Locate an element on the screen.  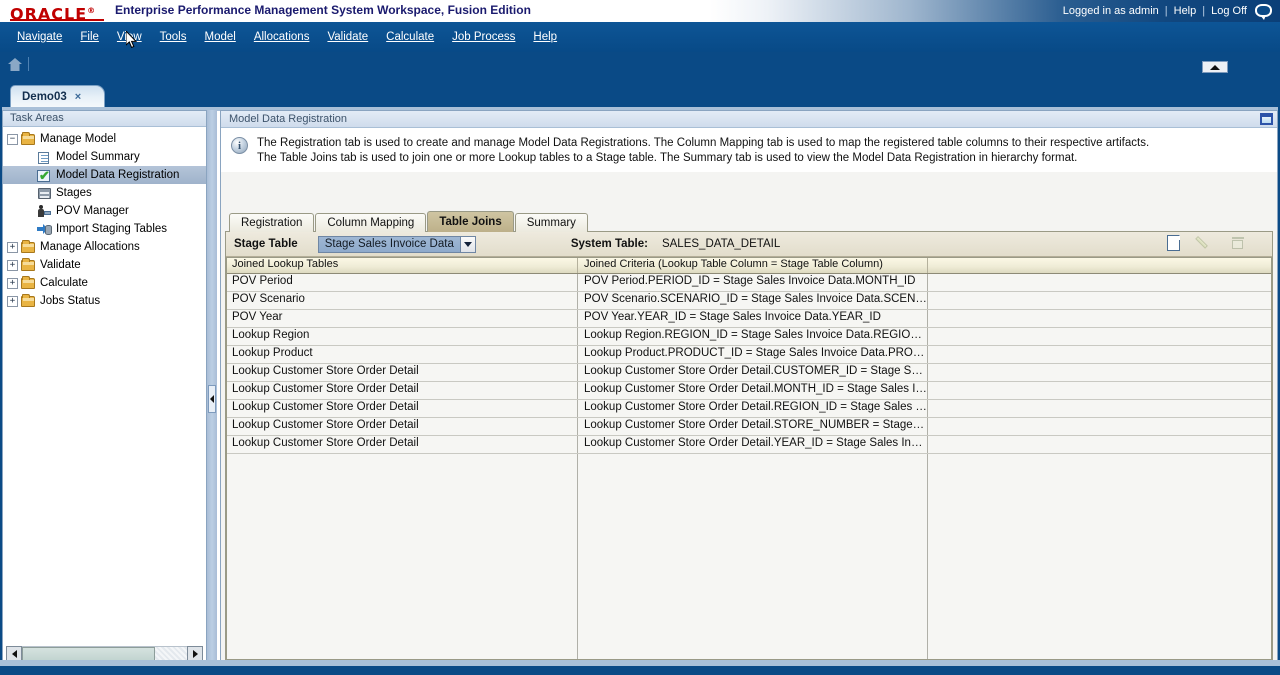
menu-item-calculate: Calculate is located at coordinates (410, 37).